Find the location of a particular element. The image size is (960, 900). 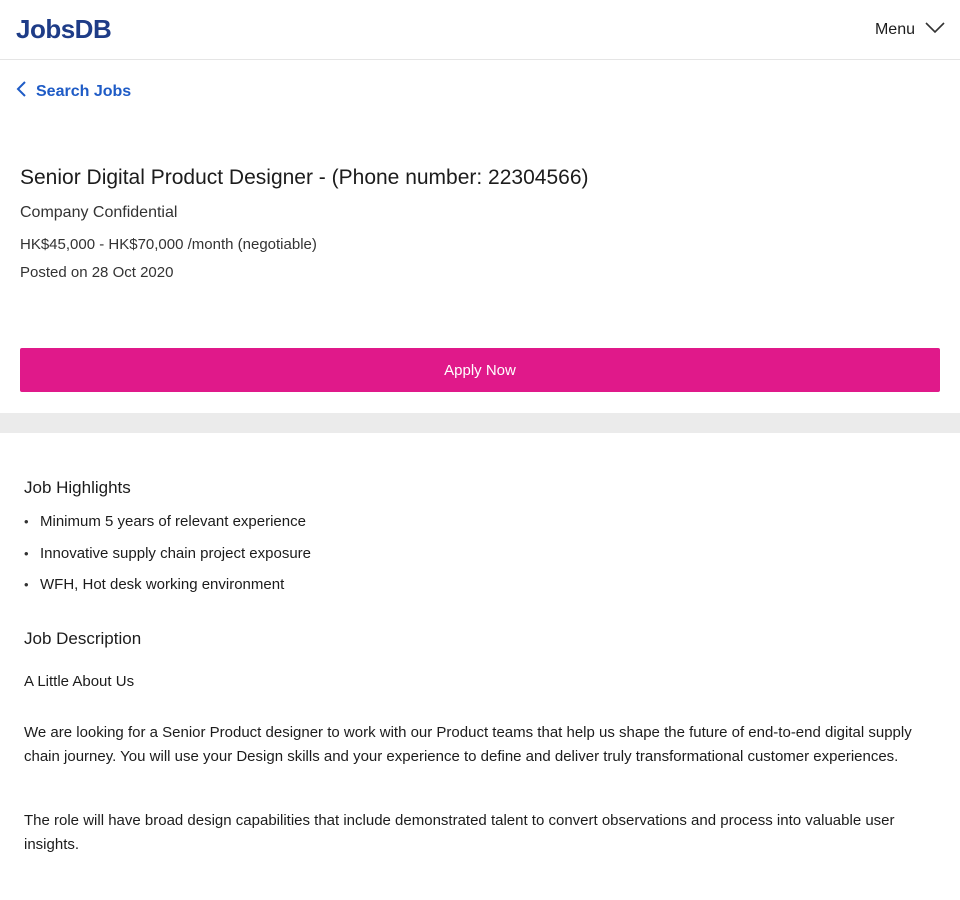

apply-now-button: Apply Now is located at coordinates (480, 370).